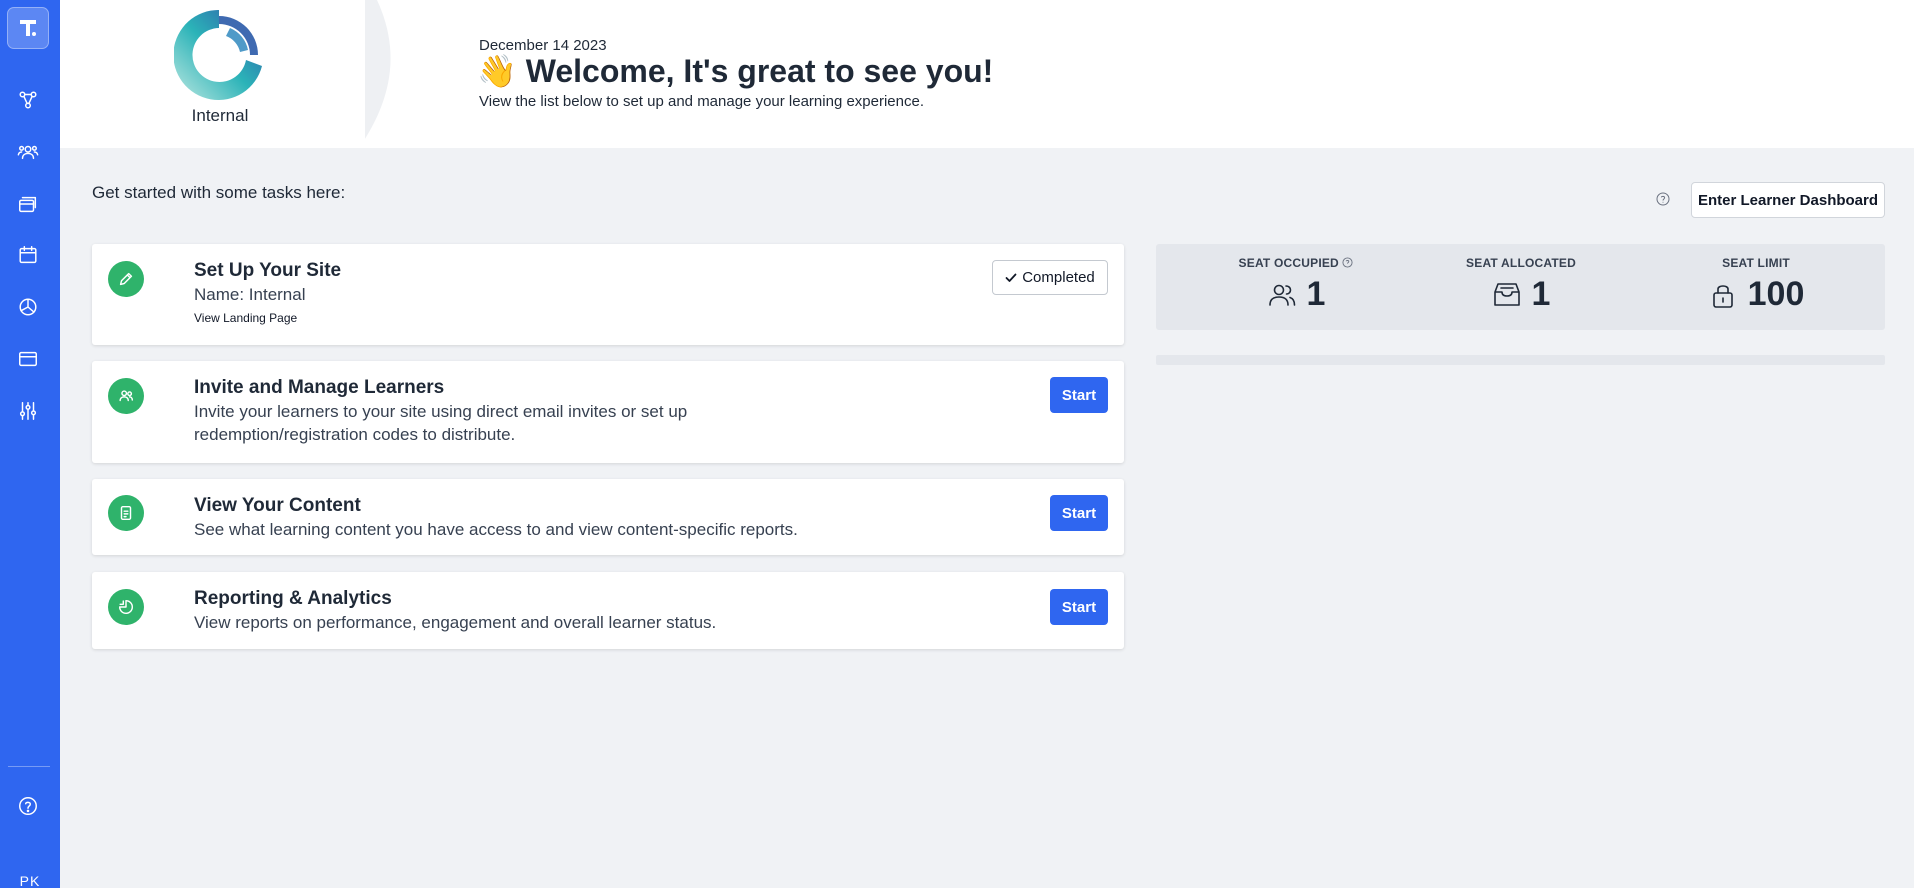 The image size is (1914, 888). I want to click on stats-progress-bar, so click(1520, 360).